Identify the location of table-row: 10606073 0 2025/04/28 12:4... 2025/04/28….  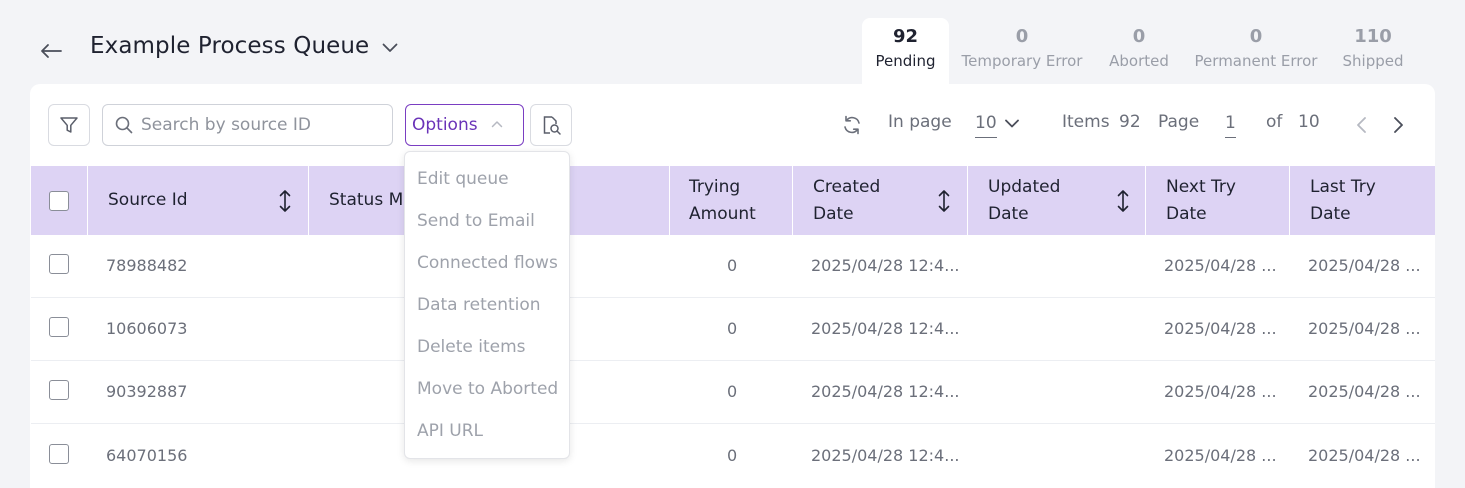
(733, 329).